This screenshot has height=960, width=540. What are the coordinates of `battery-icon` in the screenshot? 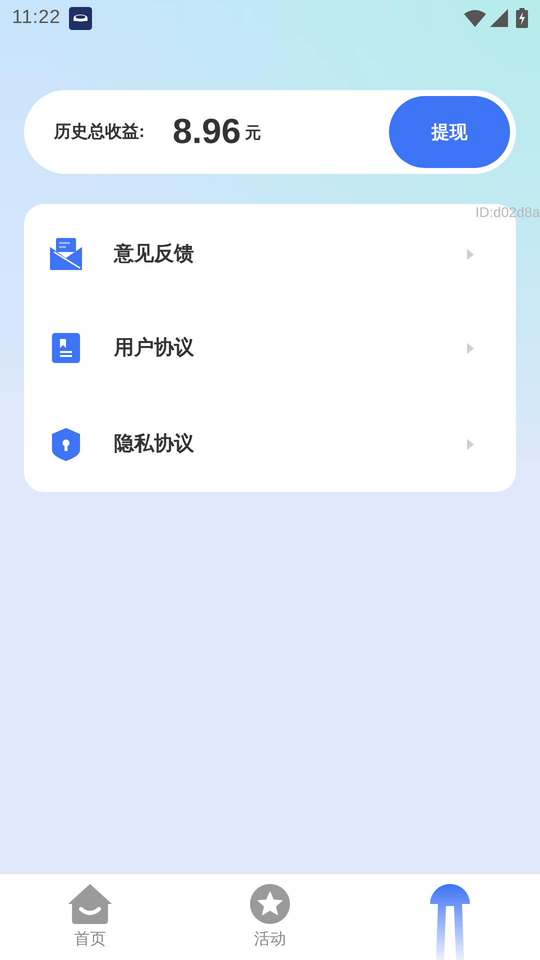 It's located at (522, 18).